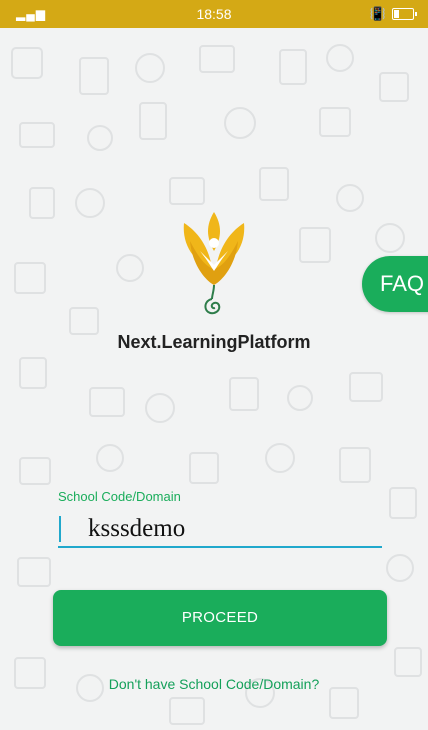  What do you see at coordinates (137, 528) in the screenshot?
I see `school-code-value: ksssdemo` at bounding box center [137, 528].